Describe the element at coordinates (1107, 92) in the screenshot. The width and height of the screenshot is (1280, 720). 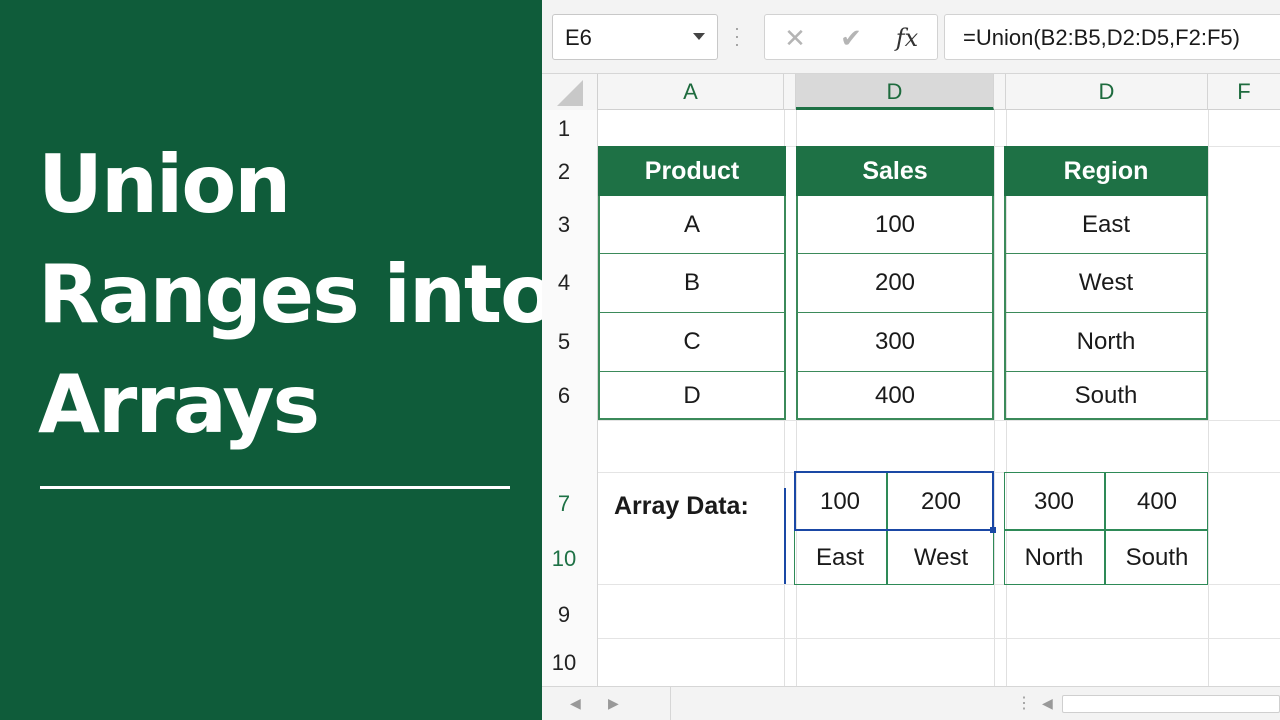
I see `column-header-d: D` at that location.